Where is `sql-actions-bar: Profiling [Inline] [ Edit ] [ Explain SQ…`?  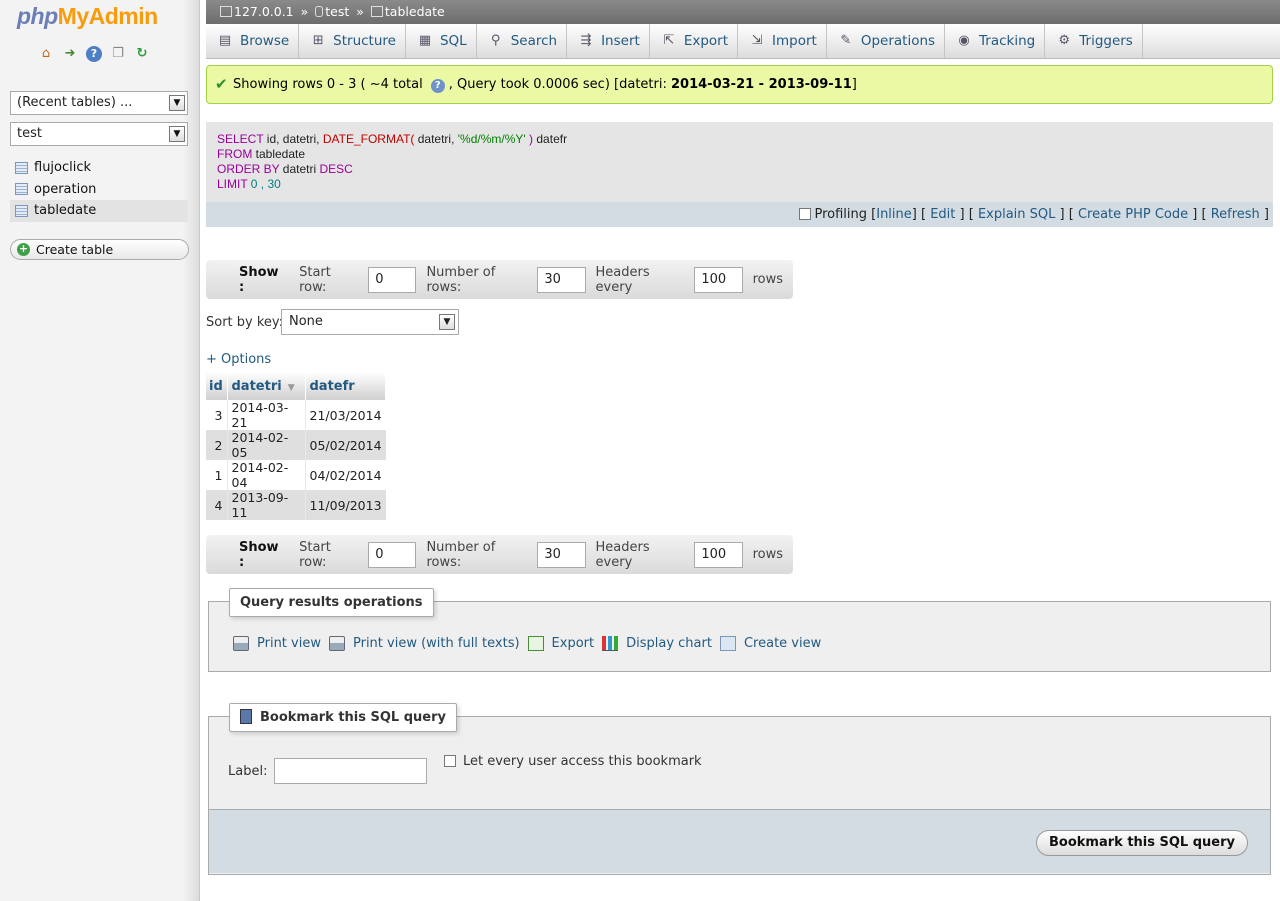 sql-actions-bar: Profiling [Inline] [ Edit ] [ Explain SQ… is located at coordinates (739, 214).